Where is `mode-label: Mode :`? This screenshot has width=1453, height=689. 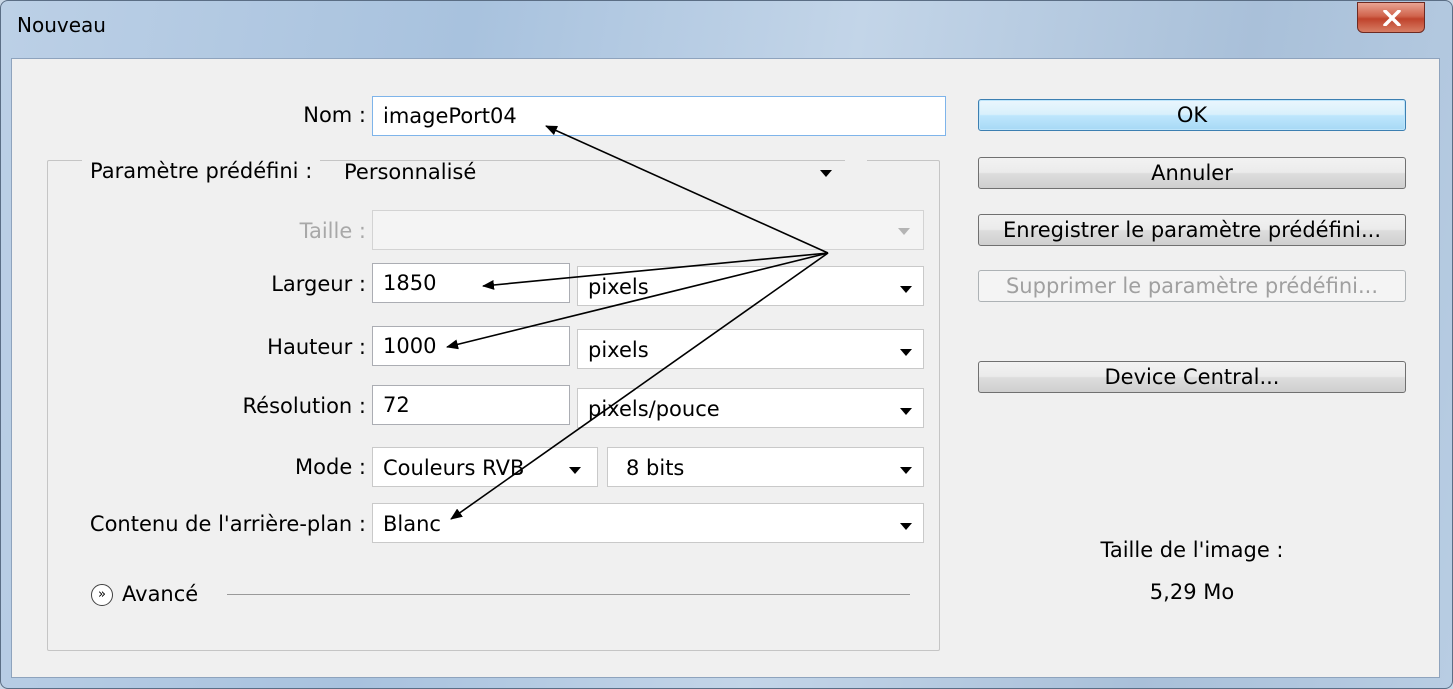 mode-label: Mode : is located at coordinates (330, 467).